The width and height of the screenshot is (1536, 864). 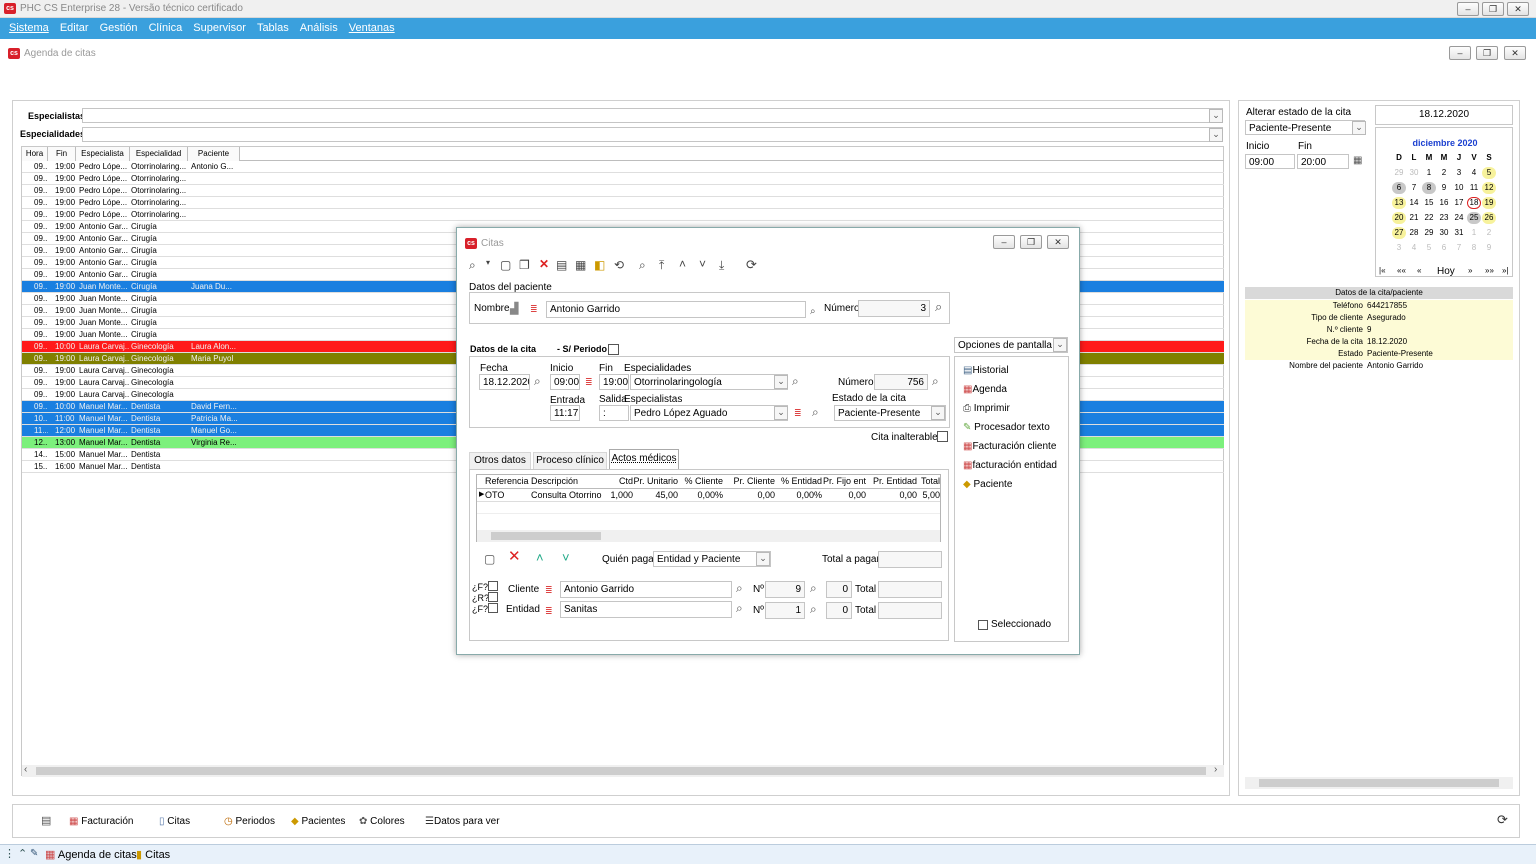 What do you see at coordinates (1429, 203) in the screenshot?
I see `calendar-day: 15` at bounding box center [1429, 203].